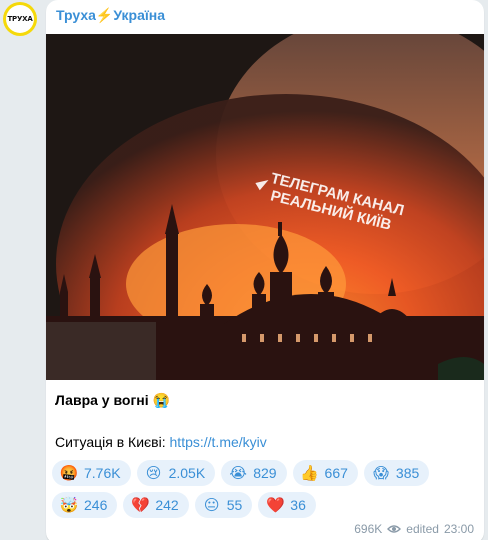 This screenshot has width=488, height=540. I want to click on reaction-broken-heart: 💔 242, so click(156, 505).